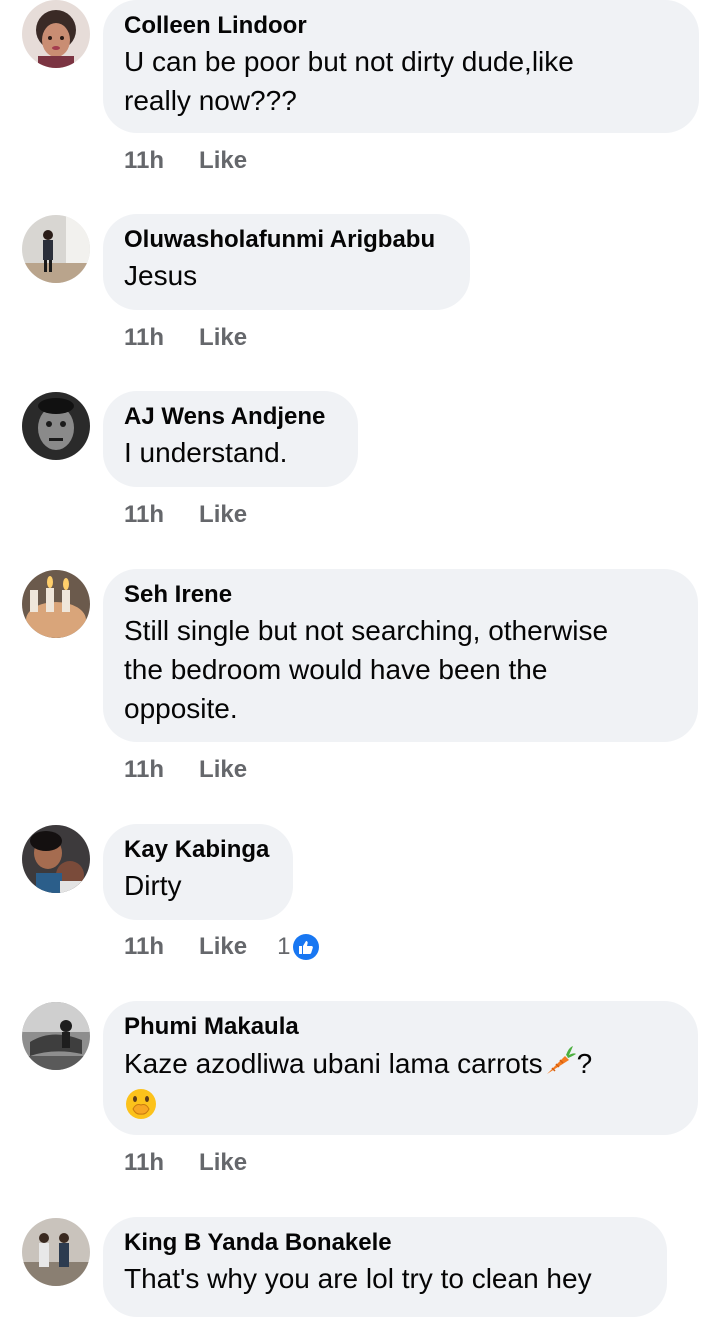 Image resolution: width=720 pixels, height=1317 pixels. What do you see at coordinates (385, 1243) in the screenshot?
I see `comment-author: King B Yanda Bonakele` at bounding box center [385, 1243].